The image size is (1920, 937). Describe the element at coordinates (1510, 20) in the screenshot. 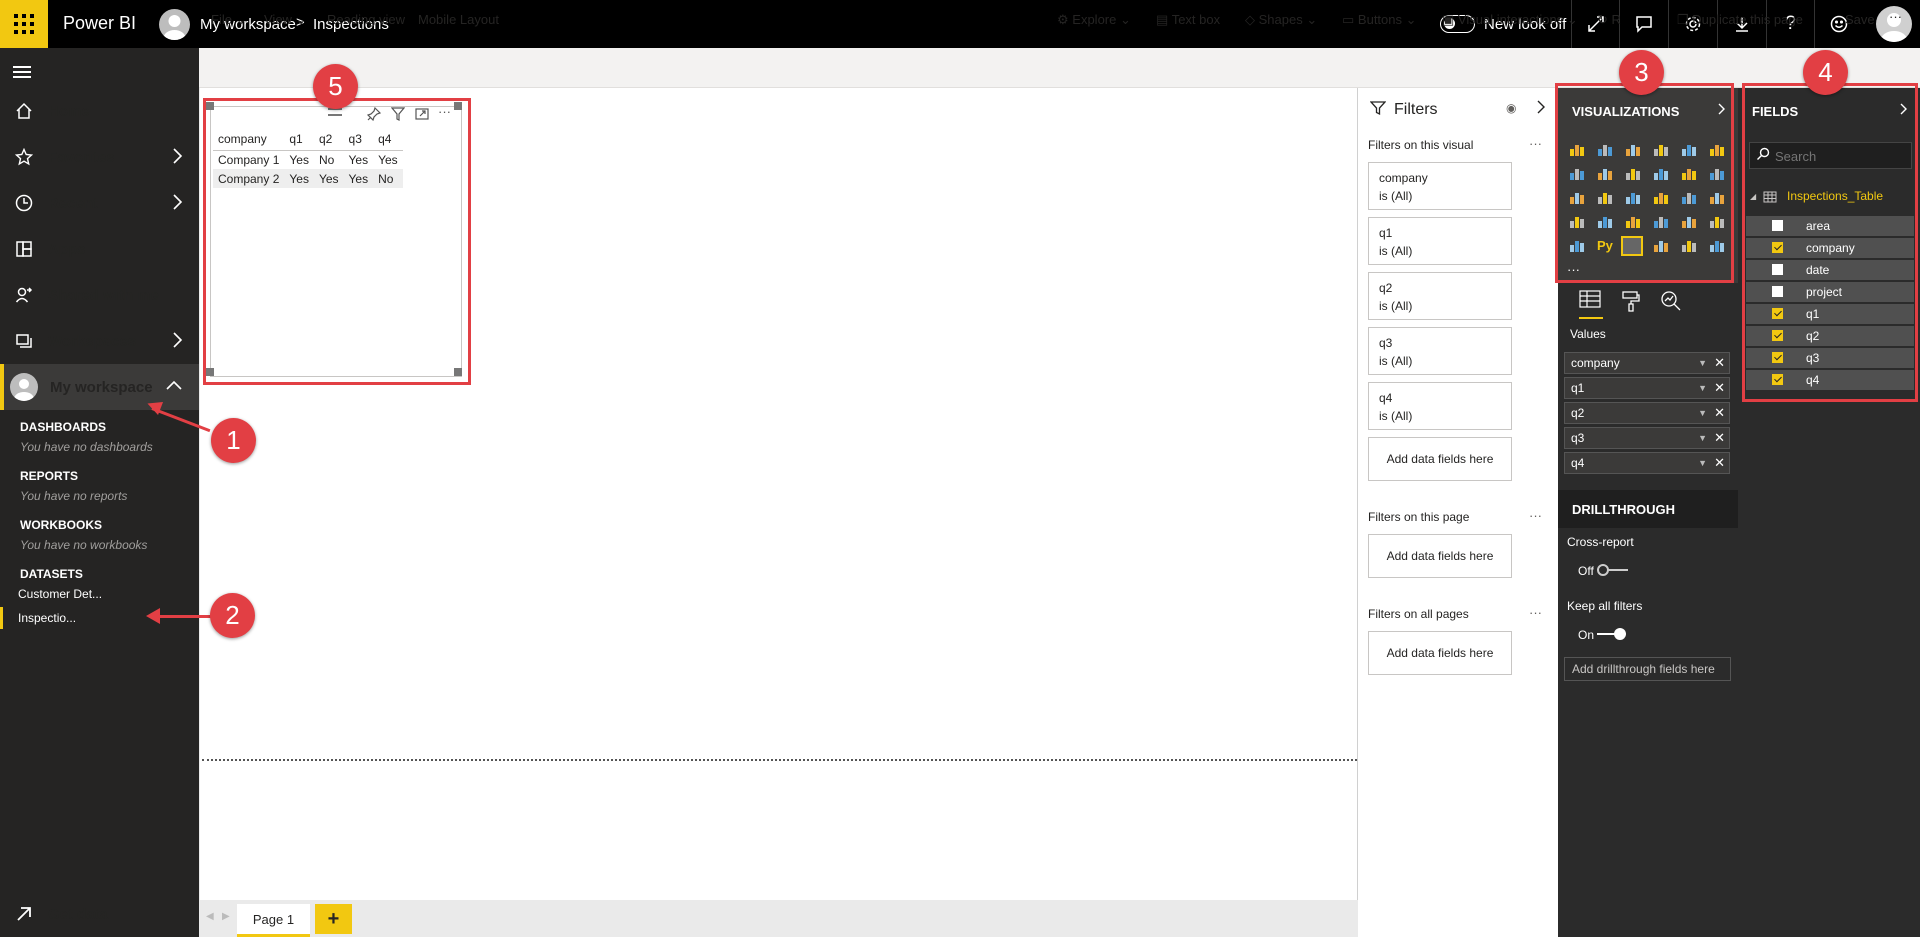

I see `visual-interactions-menu: ▣ Visual interactions ⌄` at that location.